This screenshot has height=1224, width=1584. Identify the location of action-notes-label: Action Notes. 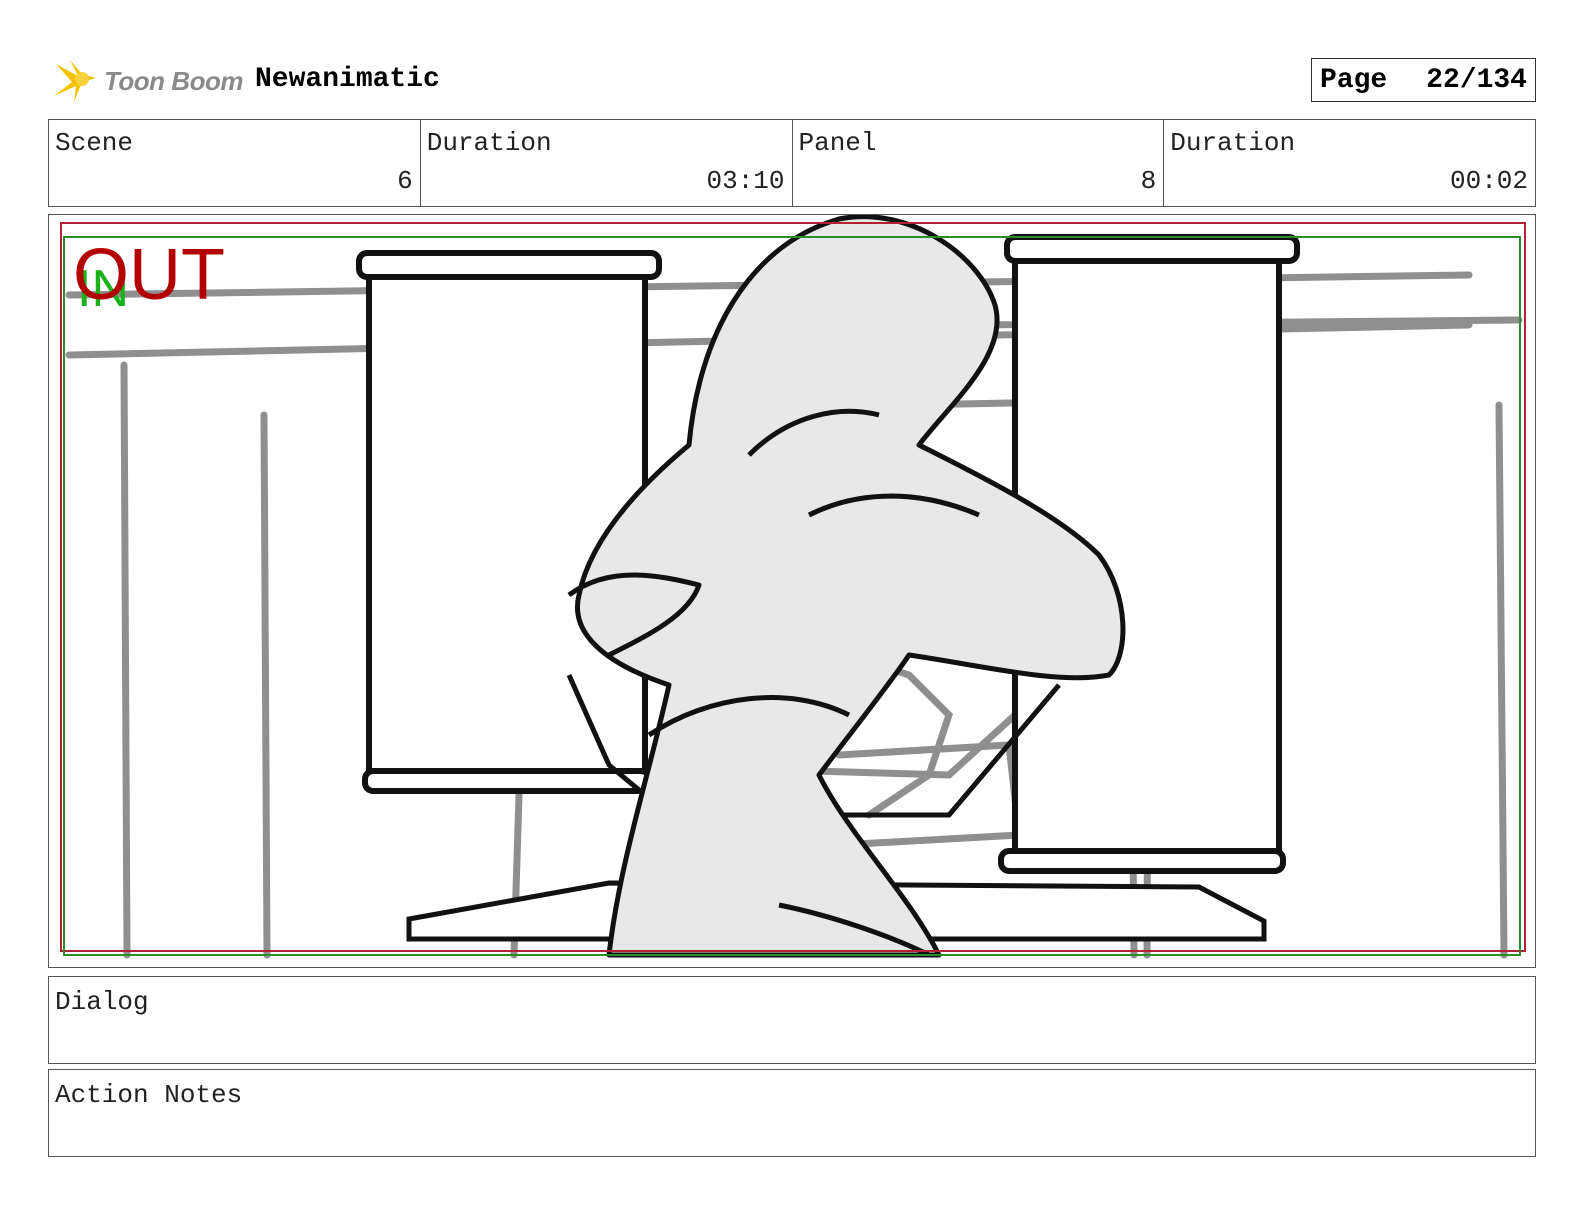
(149, 1095).